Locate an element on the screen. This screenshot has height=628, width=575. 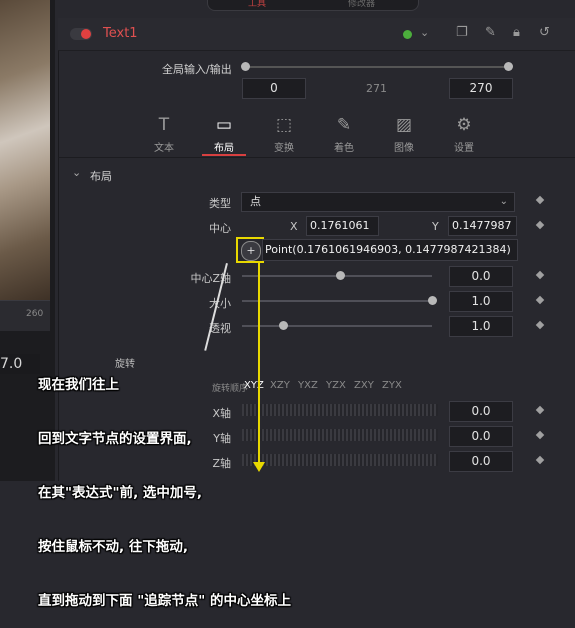
perspective-slider-track is located at coordinates (337, 326).